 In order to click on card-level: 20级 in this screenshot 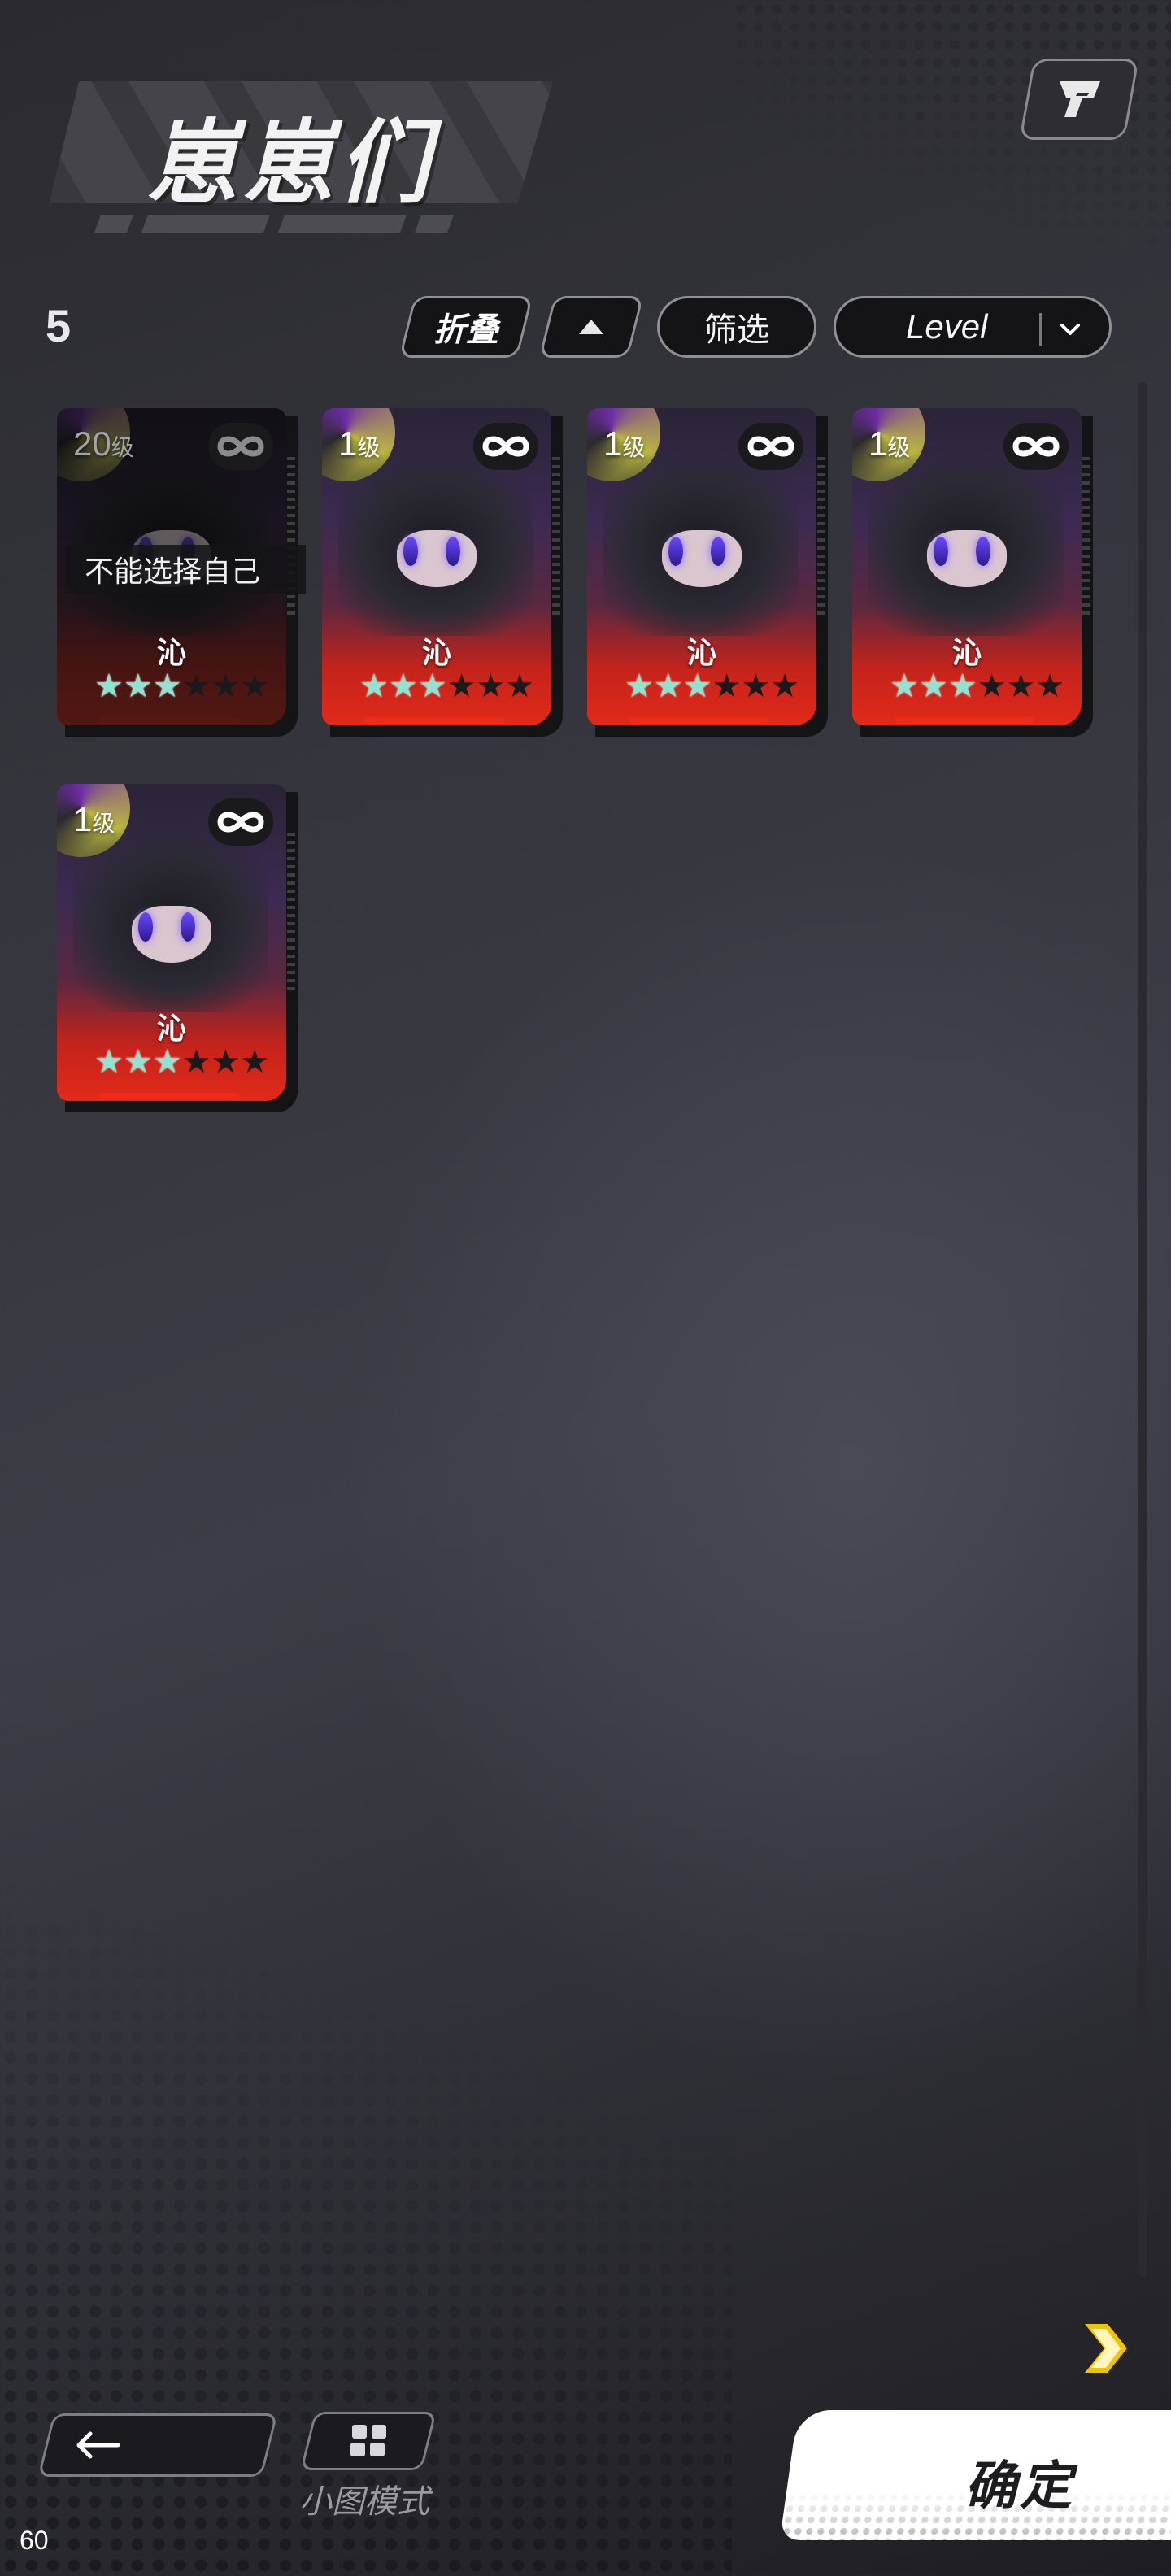, I will do `click(103, 444)`.